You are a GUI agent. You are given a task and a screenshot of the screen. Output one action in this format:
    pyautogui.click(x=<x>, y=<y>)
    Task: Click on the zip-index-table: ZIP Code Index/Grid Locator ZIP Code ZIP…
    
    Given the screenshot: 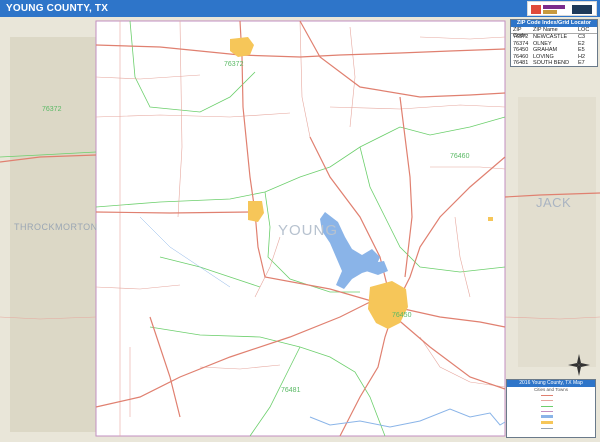 What is the action you would take?
    pyautogui.click(x=554, y=43)
    